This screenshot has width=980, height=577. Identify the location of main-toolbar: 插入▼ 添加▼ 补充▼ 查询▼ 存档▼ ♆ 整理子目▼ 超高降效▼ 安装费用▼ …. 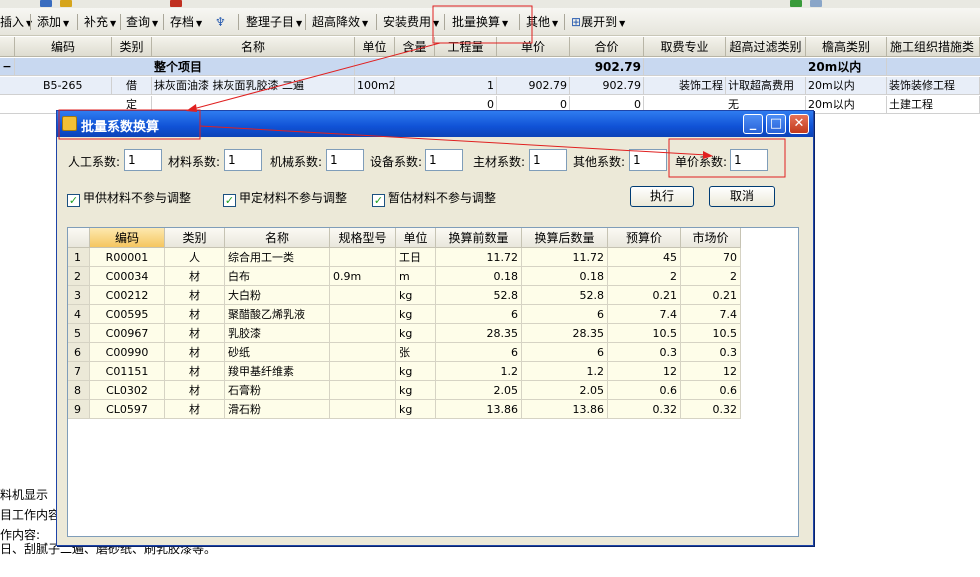
(490, 22).